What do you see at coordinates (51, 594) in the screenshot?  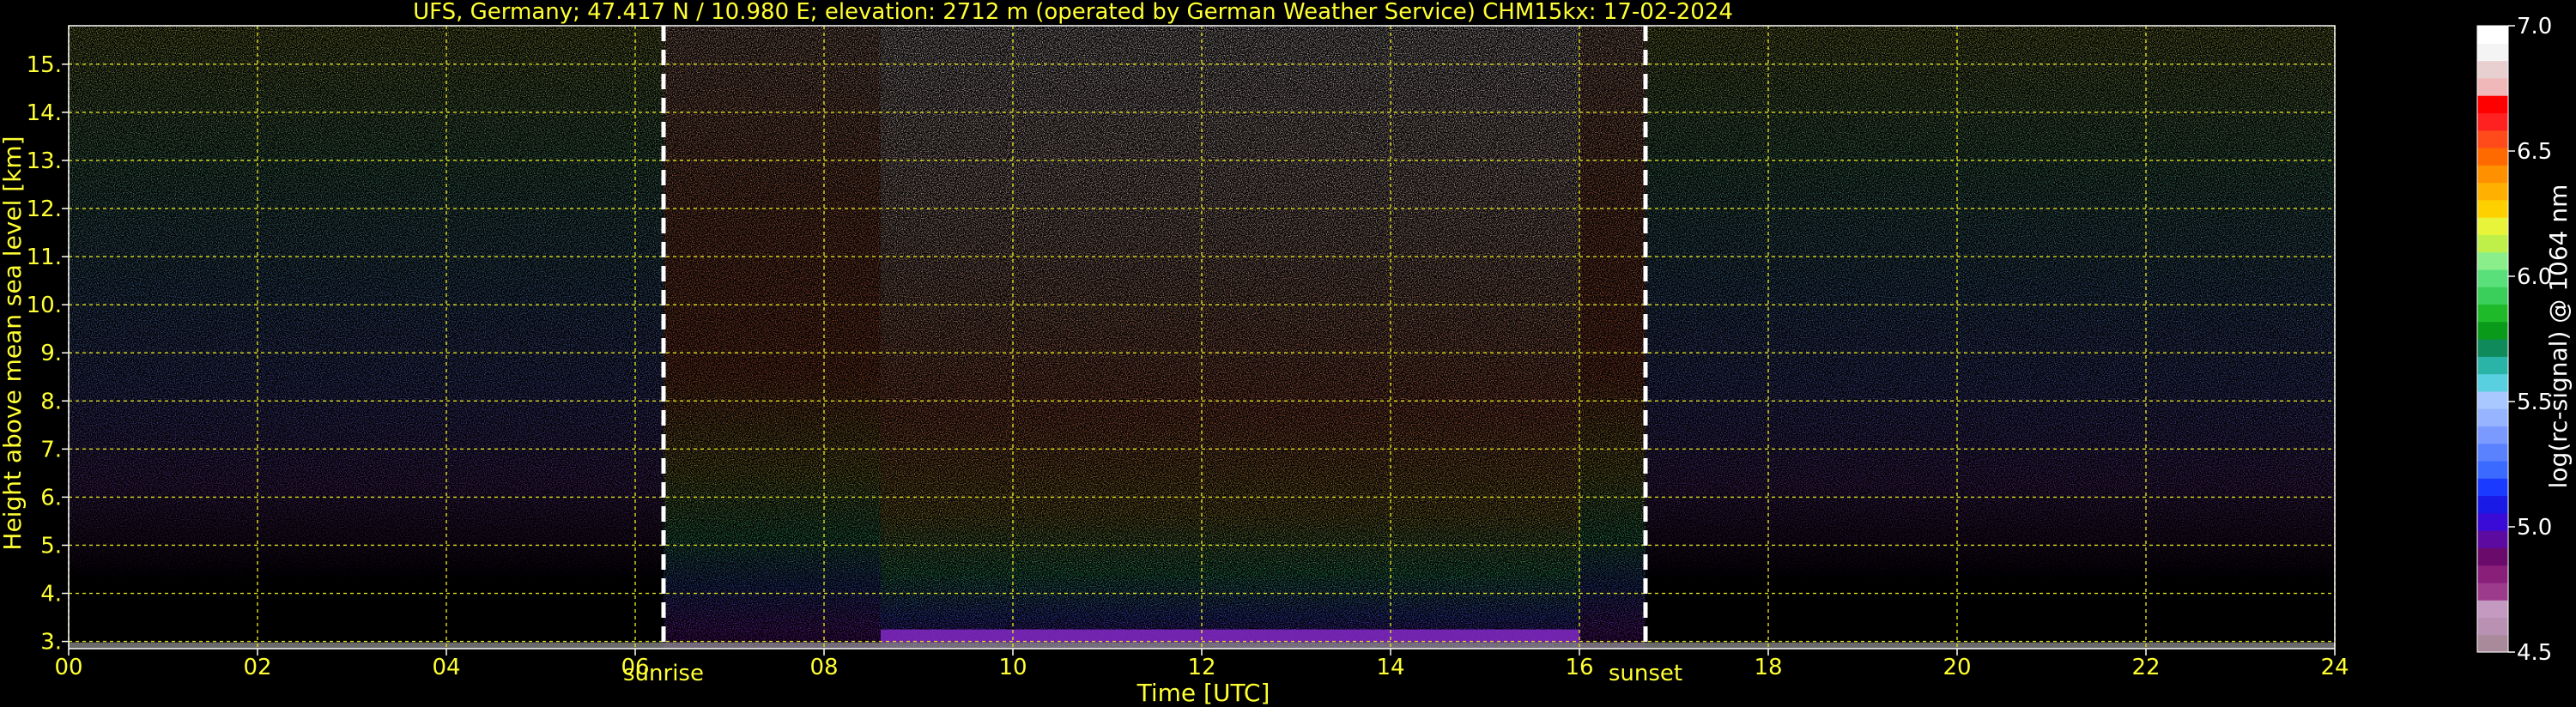 I see `y-tick-label: 4.` at bounding box center [51, 594].